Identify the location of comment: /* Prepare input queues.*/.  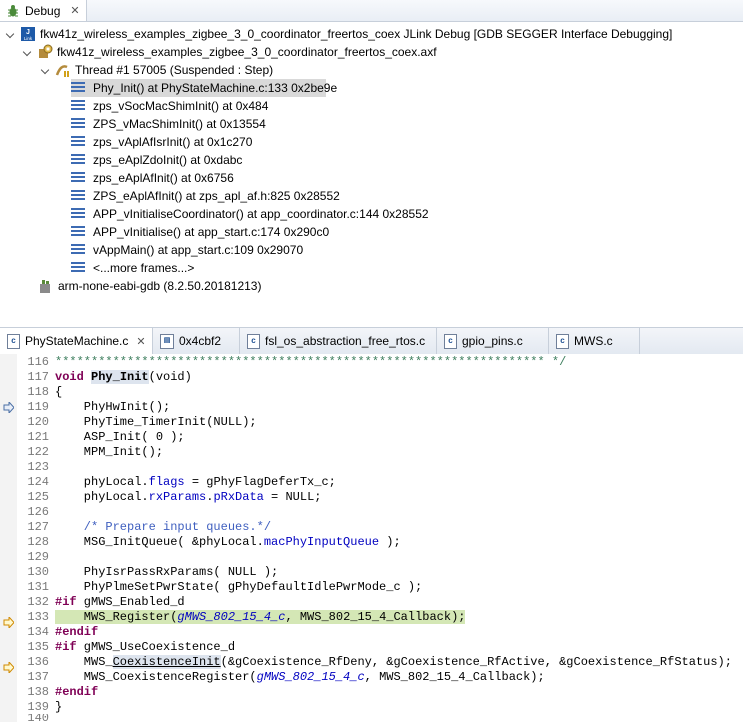
(163, 526).